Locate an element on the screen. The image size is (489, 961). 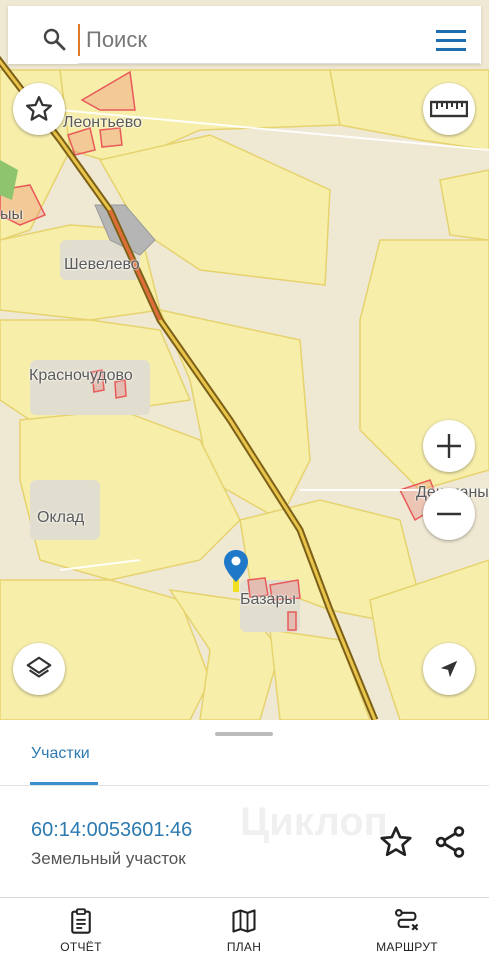
navigation-arrow-icon is located at coordinates (449, 669).